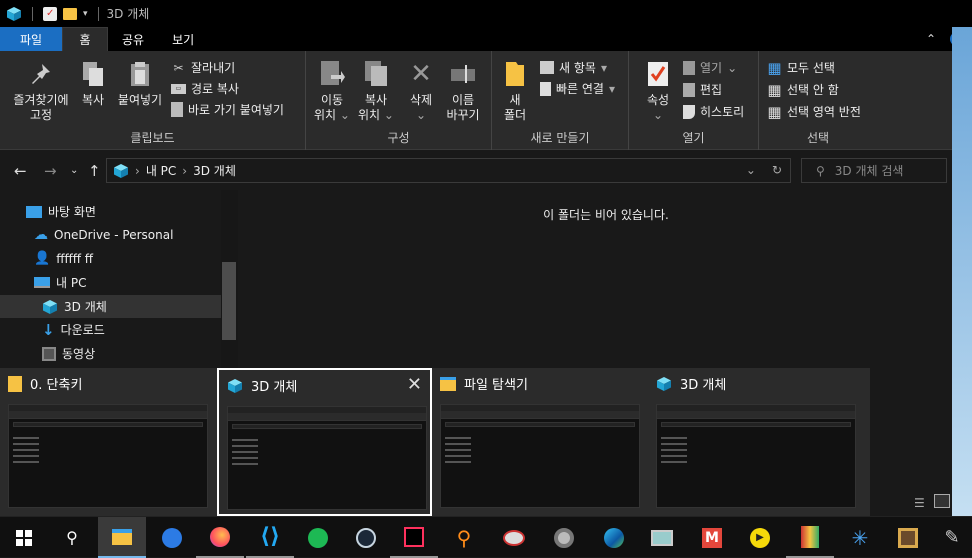 The image size is (972, 558). What do you see at coordinates (710, 67) in the screenshot?
I see `open-button: 열기 ⌄` at bounding box center [710, 67].